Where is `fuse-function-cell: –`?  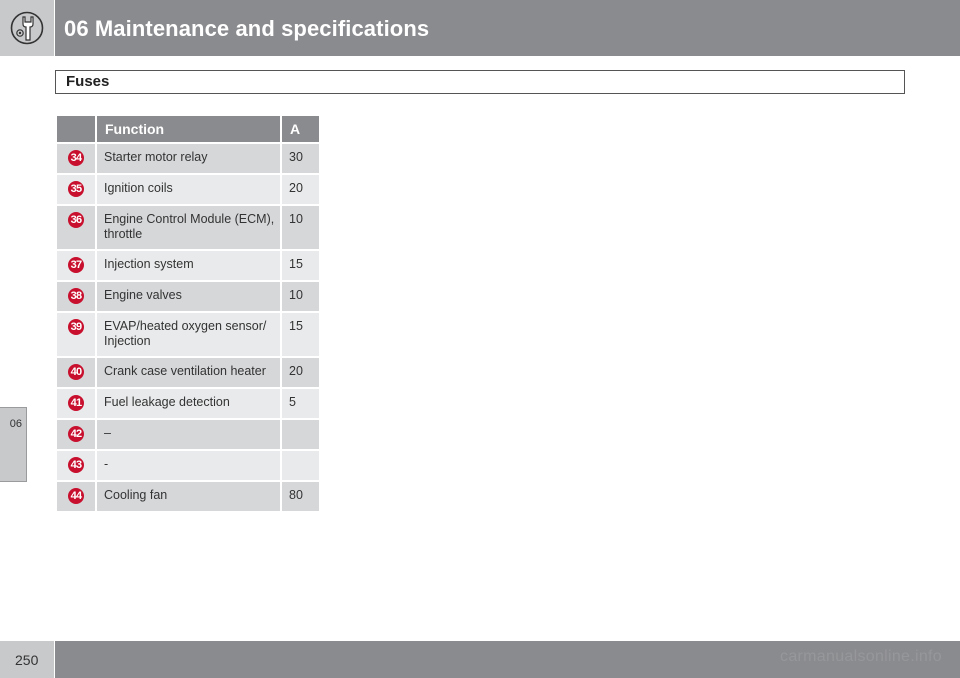 fuse-function-cell: – is located at coordinates (189, 433).